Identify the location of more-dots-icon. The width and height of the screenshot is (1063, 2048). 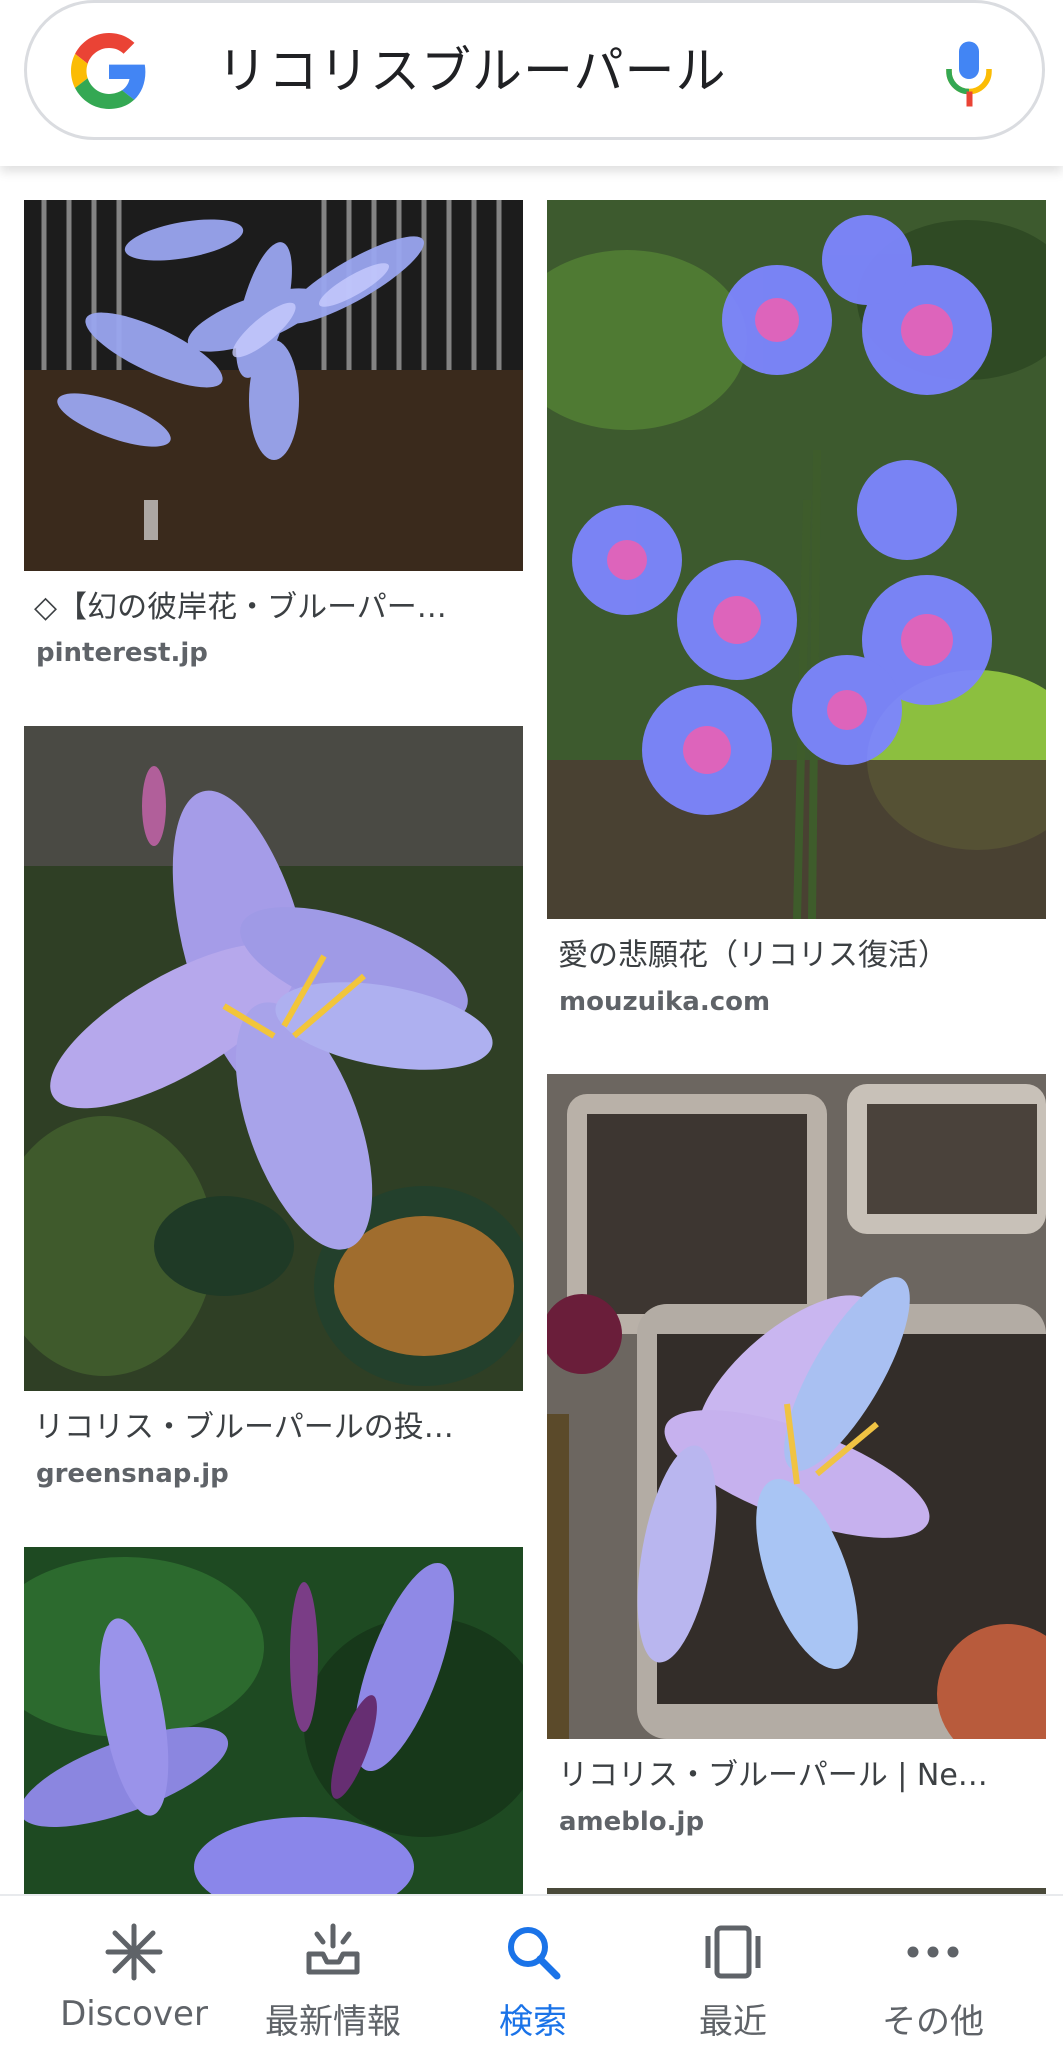
(933, 1952).